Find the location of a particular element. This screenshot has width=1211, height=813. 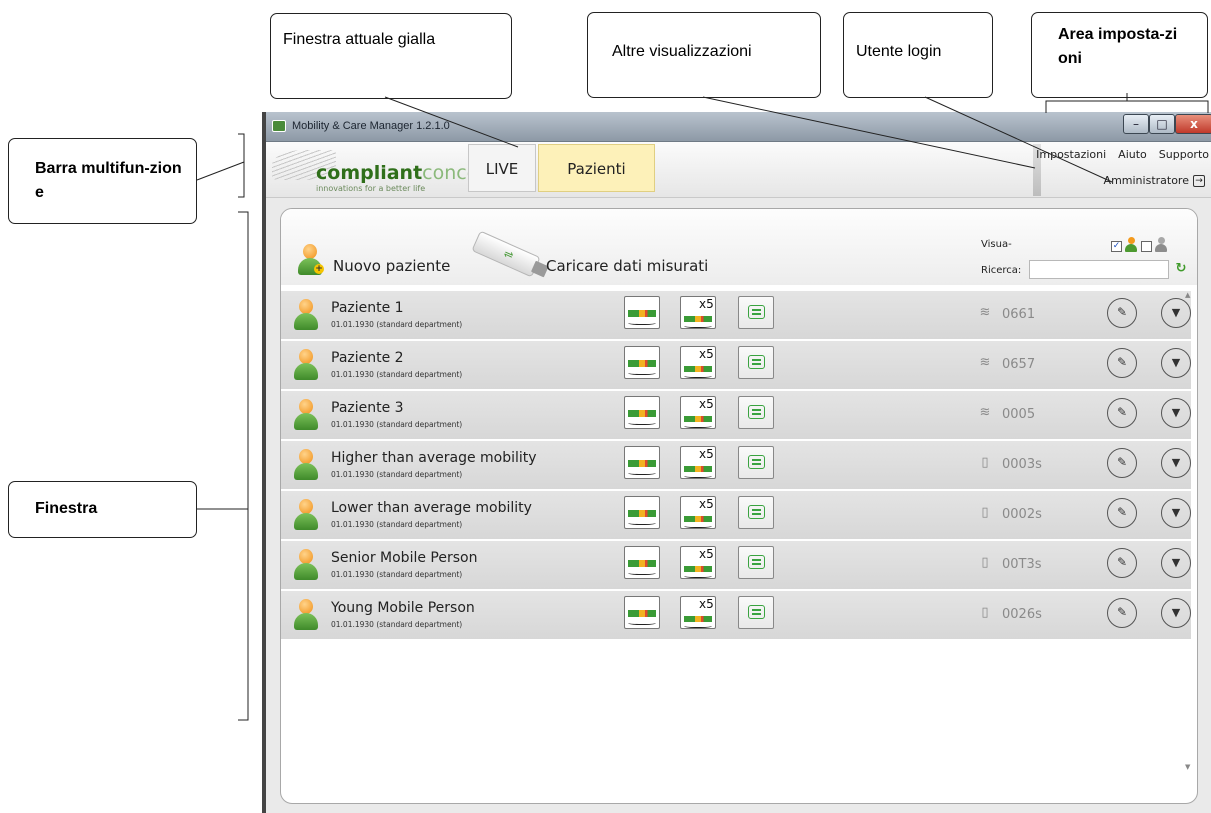

app-icon is located at coordinates (279, 126).